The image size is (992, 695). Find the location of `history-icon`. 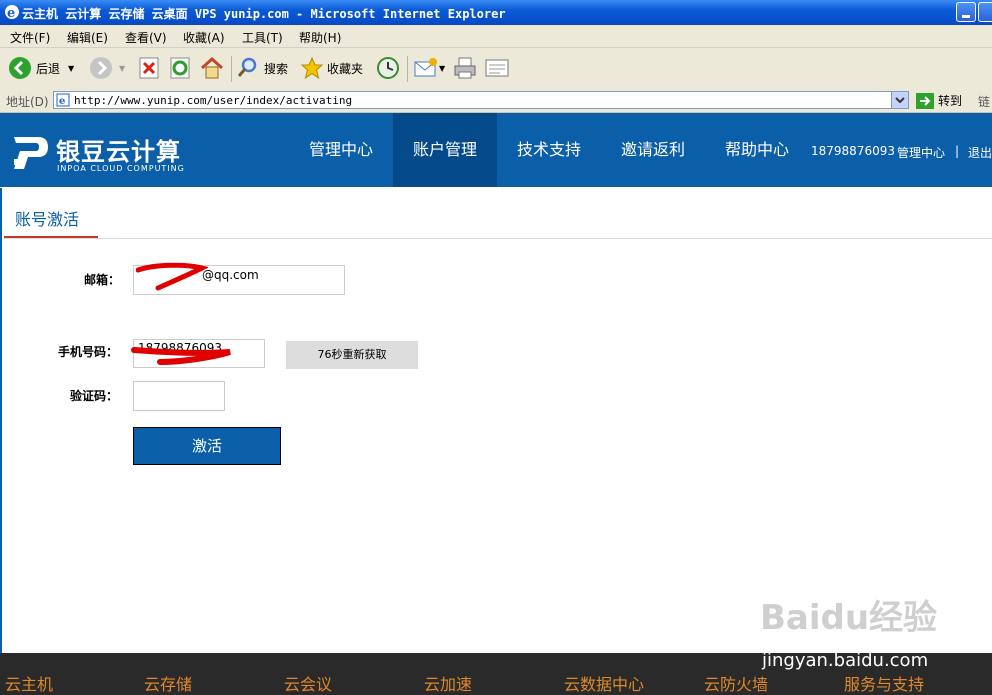

history-icon is located at coordinates (388, 68).